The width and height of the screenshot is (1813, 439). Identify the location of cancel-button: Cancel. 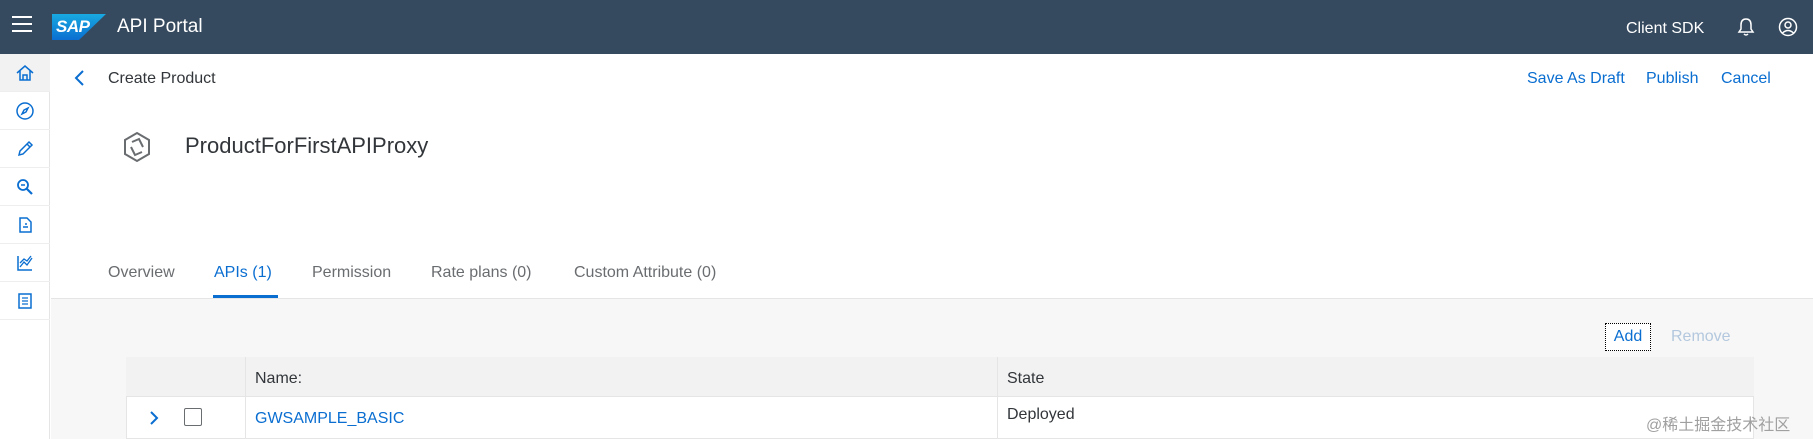
(1746, 79).